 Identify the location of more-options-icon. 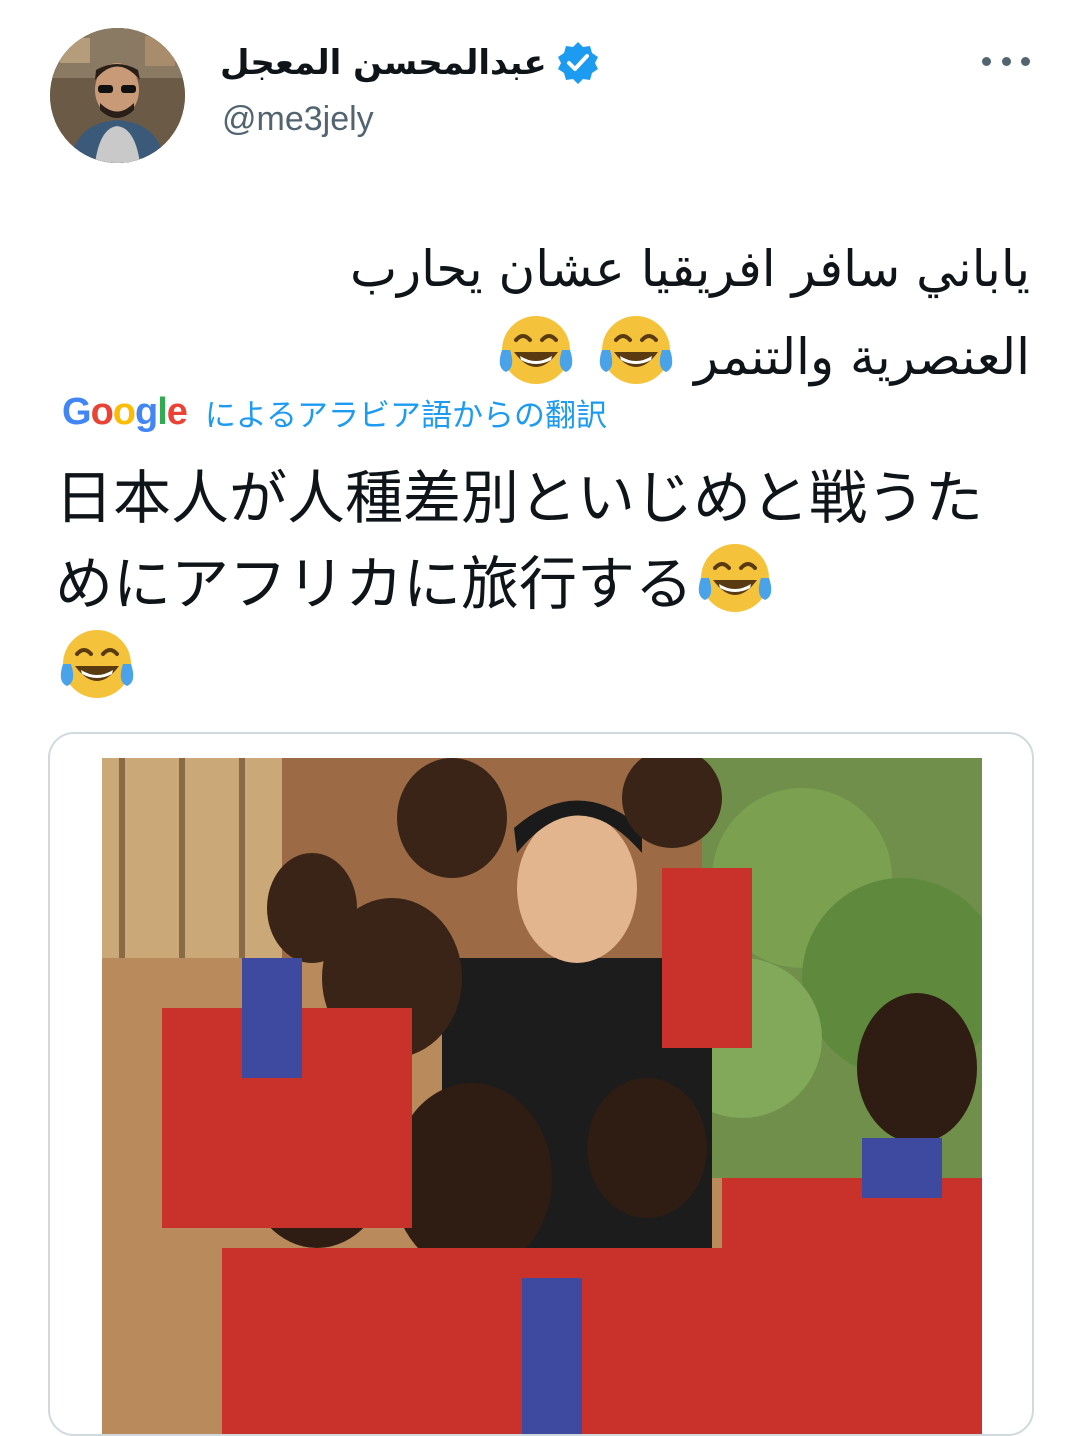
(1006, 61).